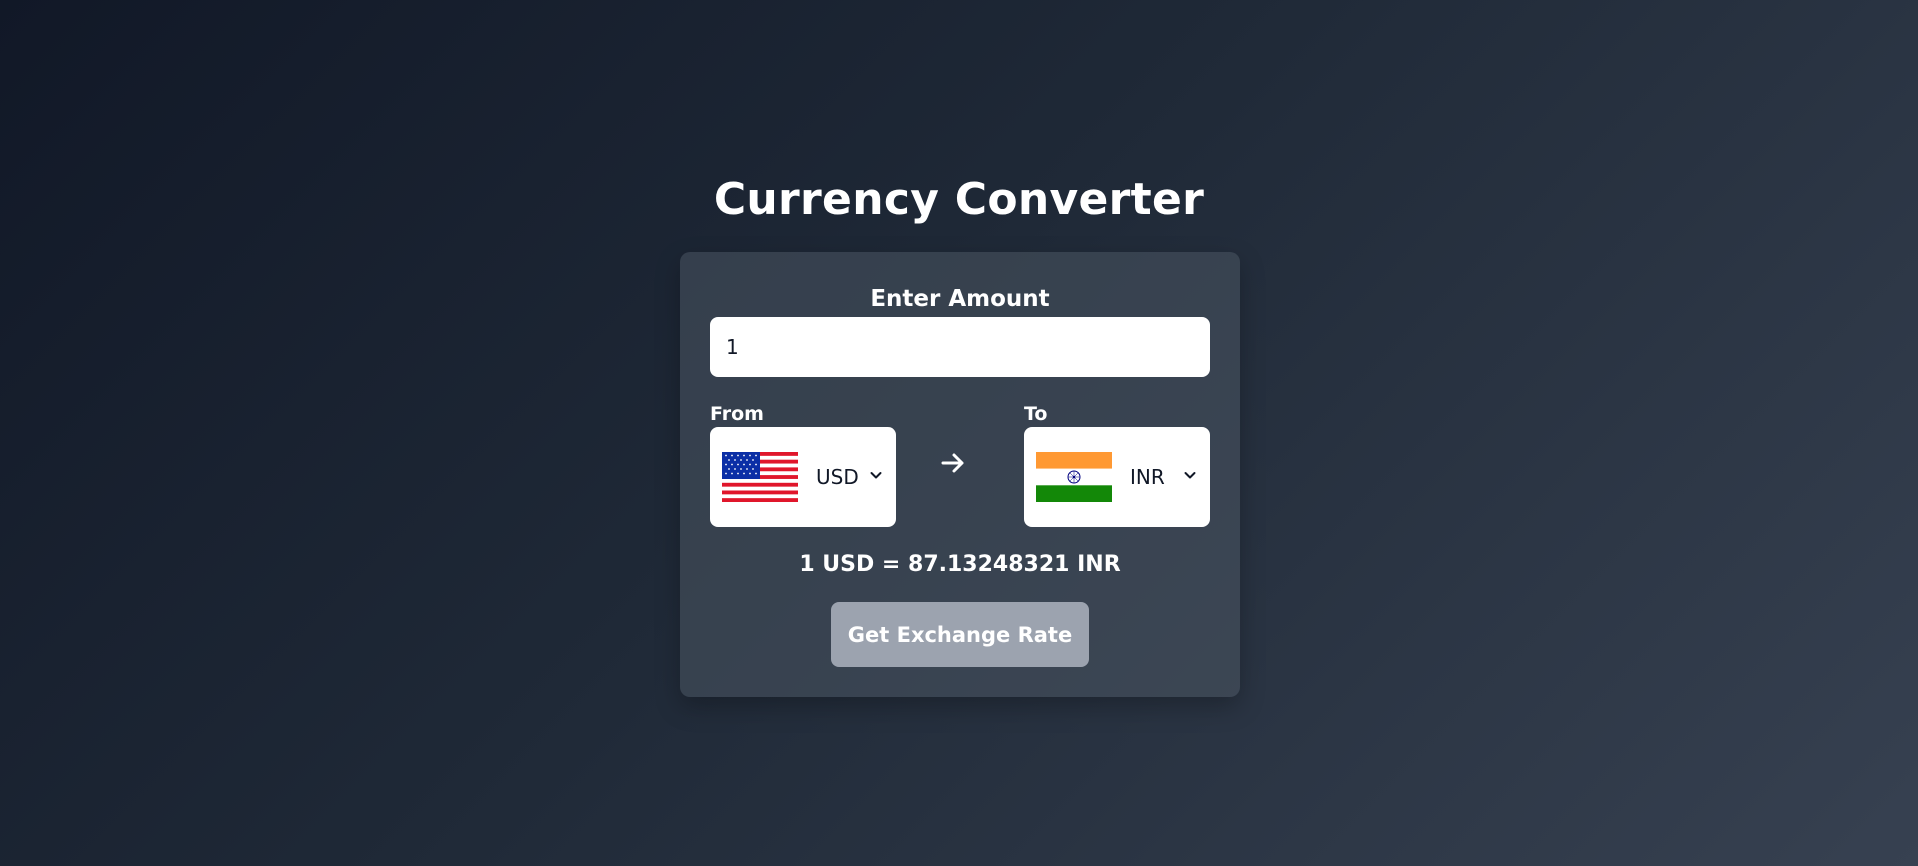 The image size is (1918, 866). I want to click on to-label: To, so click(1036, 414).